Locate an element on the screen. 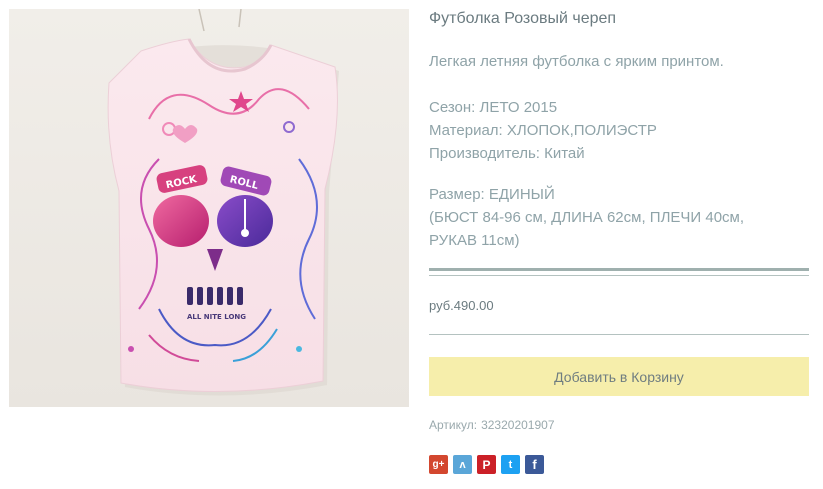 This screenshot has height=489, width=823. divider-thick is located at coordinates (619, 269).